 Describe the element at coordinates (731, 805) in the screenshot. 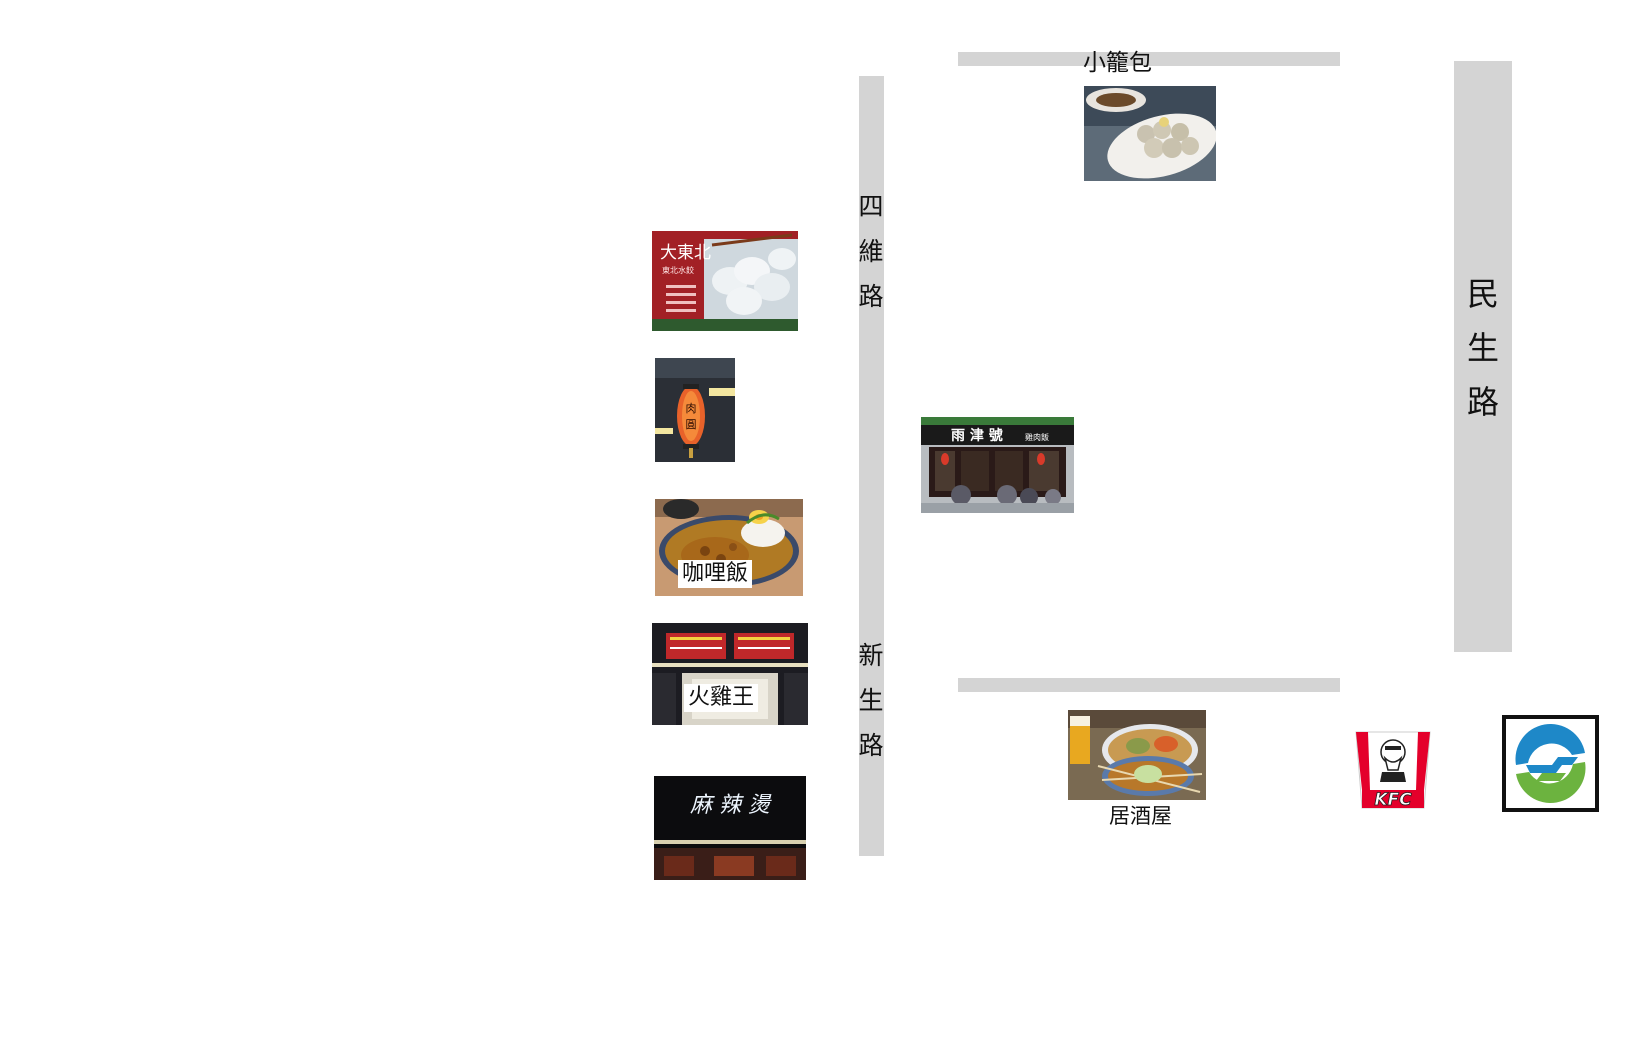

I see `mala-sign-text: 麻 辣 燙` at that location.